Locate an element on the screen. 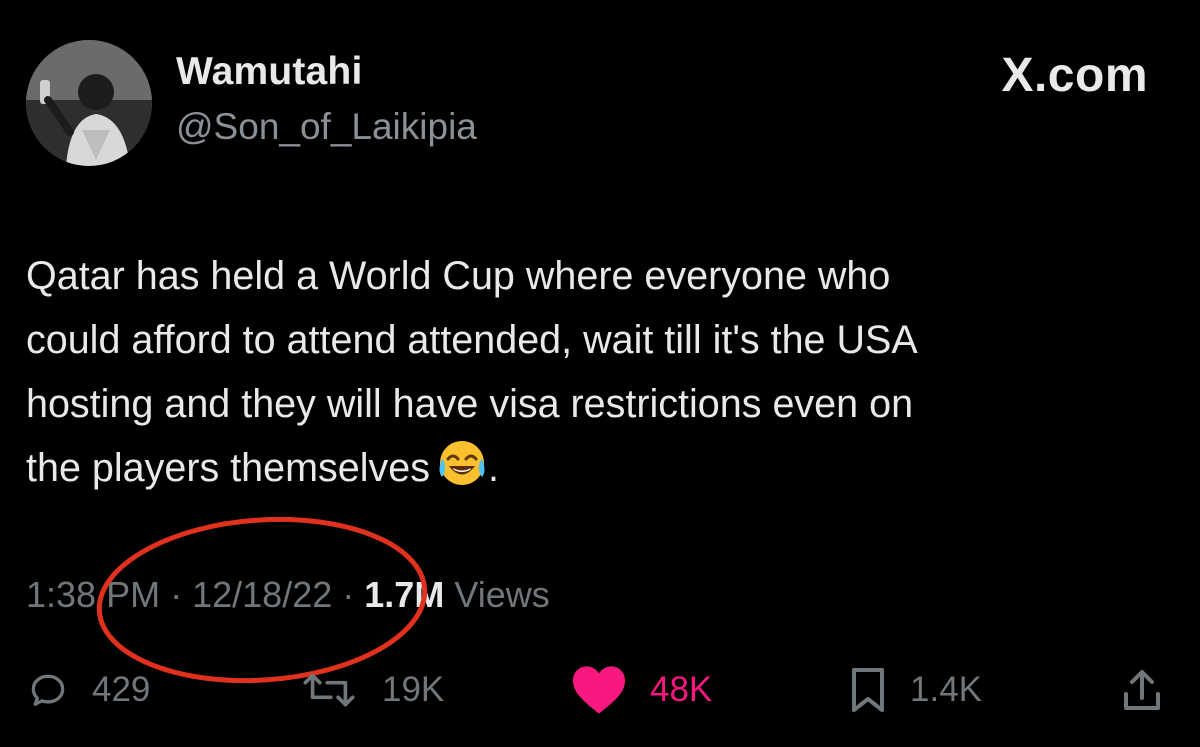 This screenshot has width=1200, height=747. tweet-date: 12/18/22 is located at coordinates (262, 594).